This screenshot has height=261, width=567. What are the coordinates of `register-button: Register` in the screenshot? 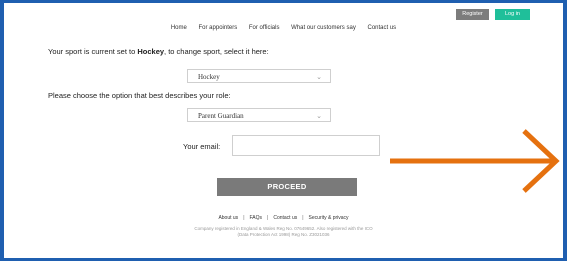 It's located at (472, 14).